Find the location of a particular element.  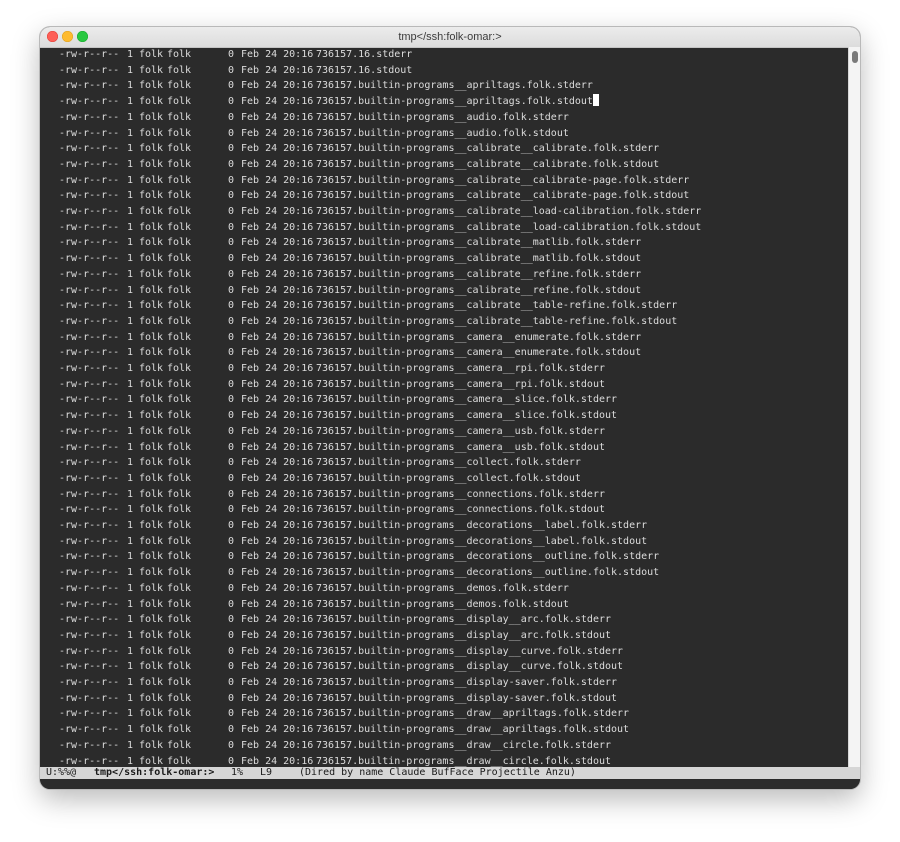

file-name: 736157.16.stdout is located at coordinates (364, 71).